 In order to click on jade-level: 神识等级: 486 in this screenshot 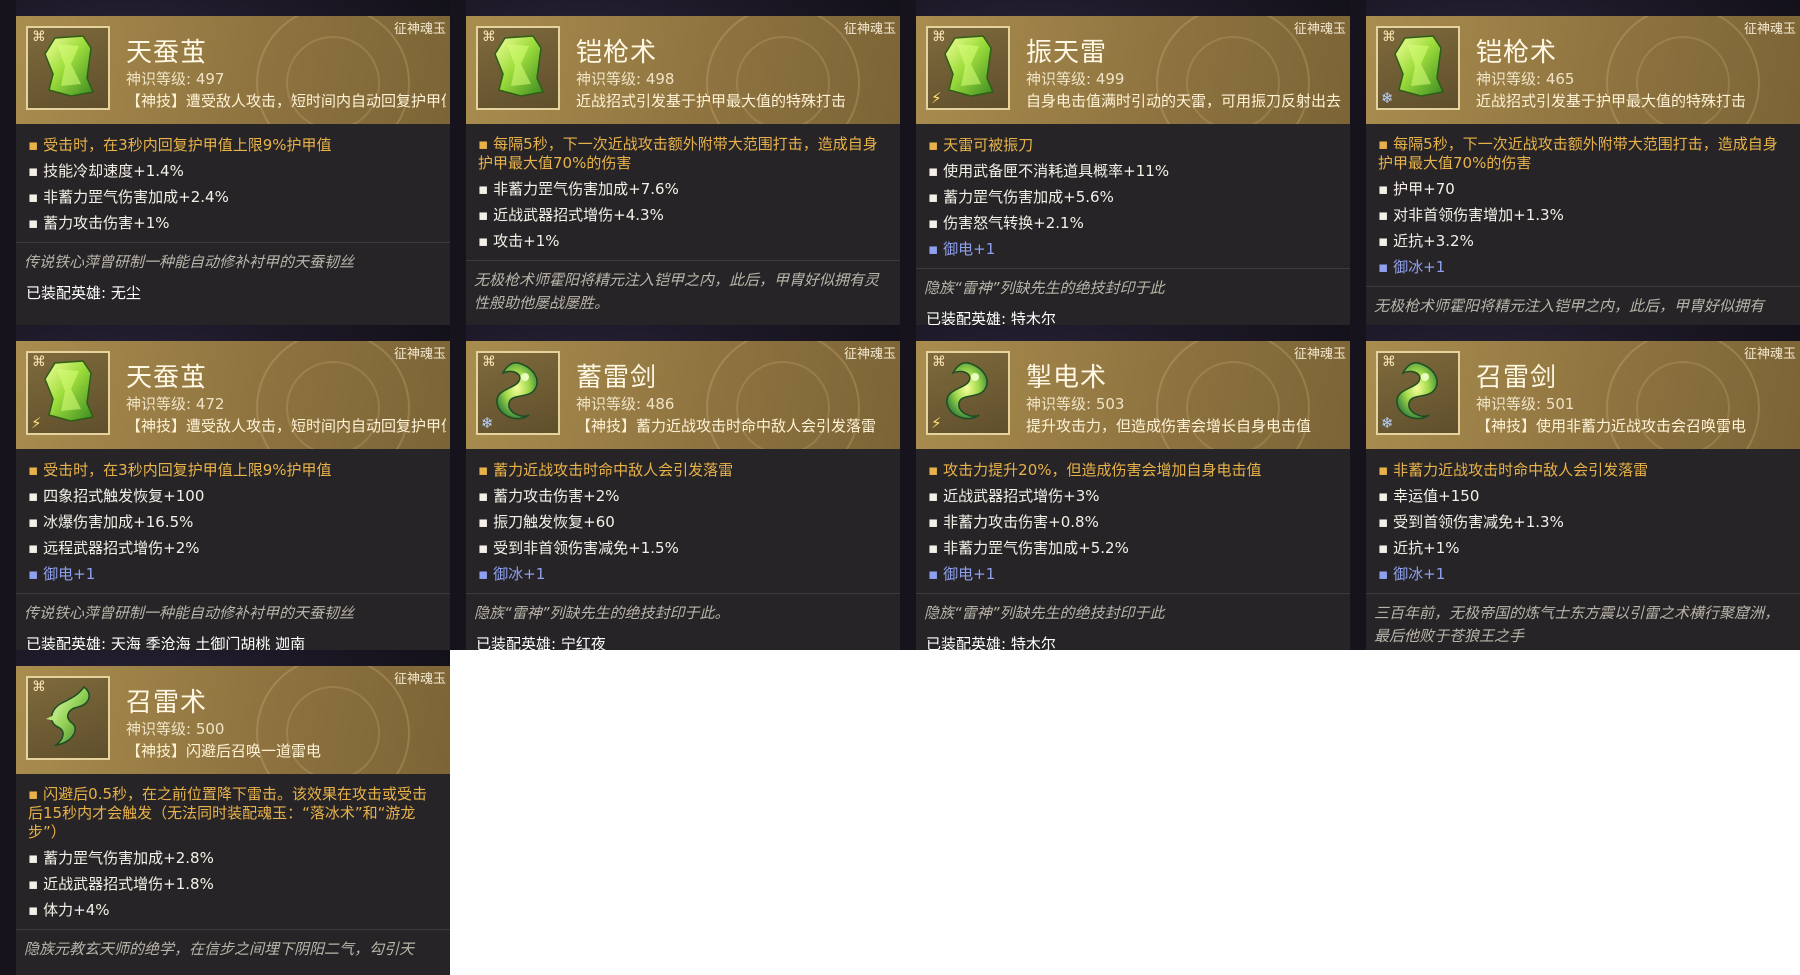, I will do `click(625, 404)`.